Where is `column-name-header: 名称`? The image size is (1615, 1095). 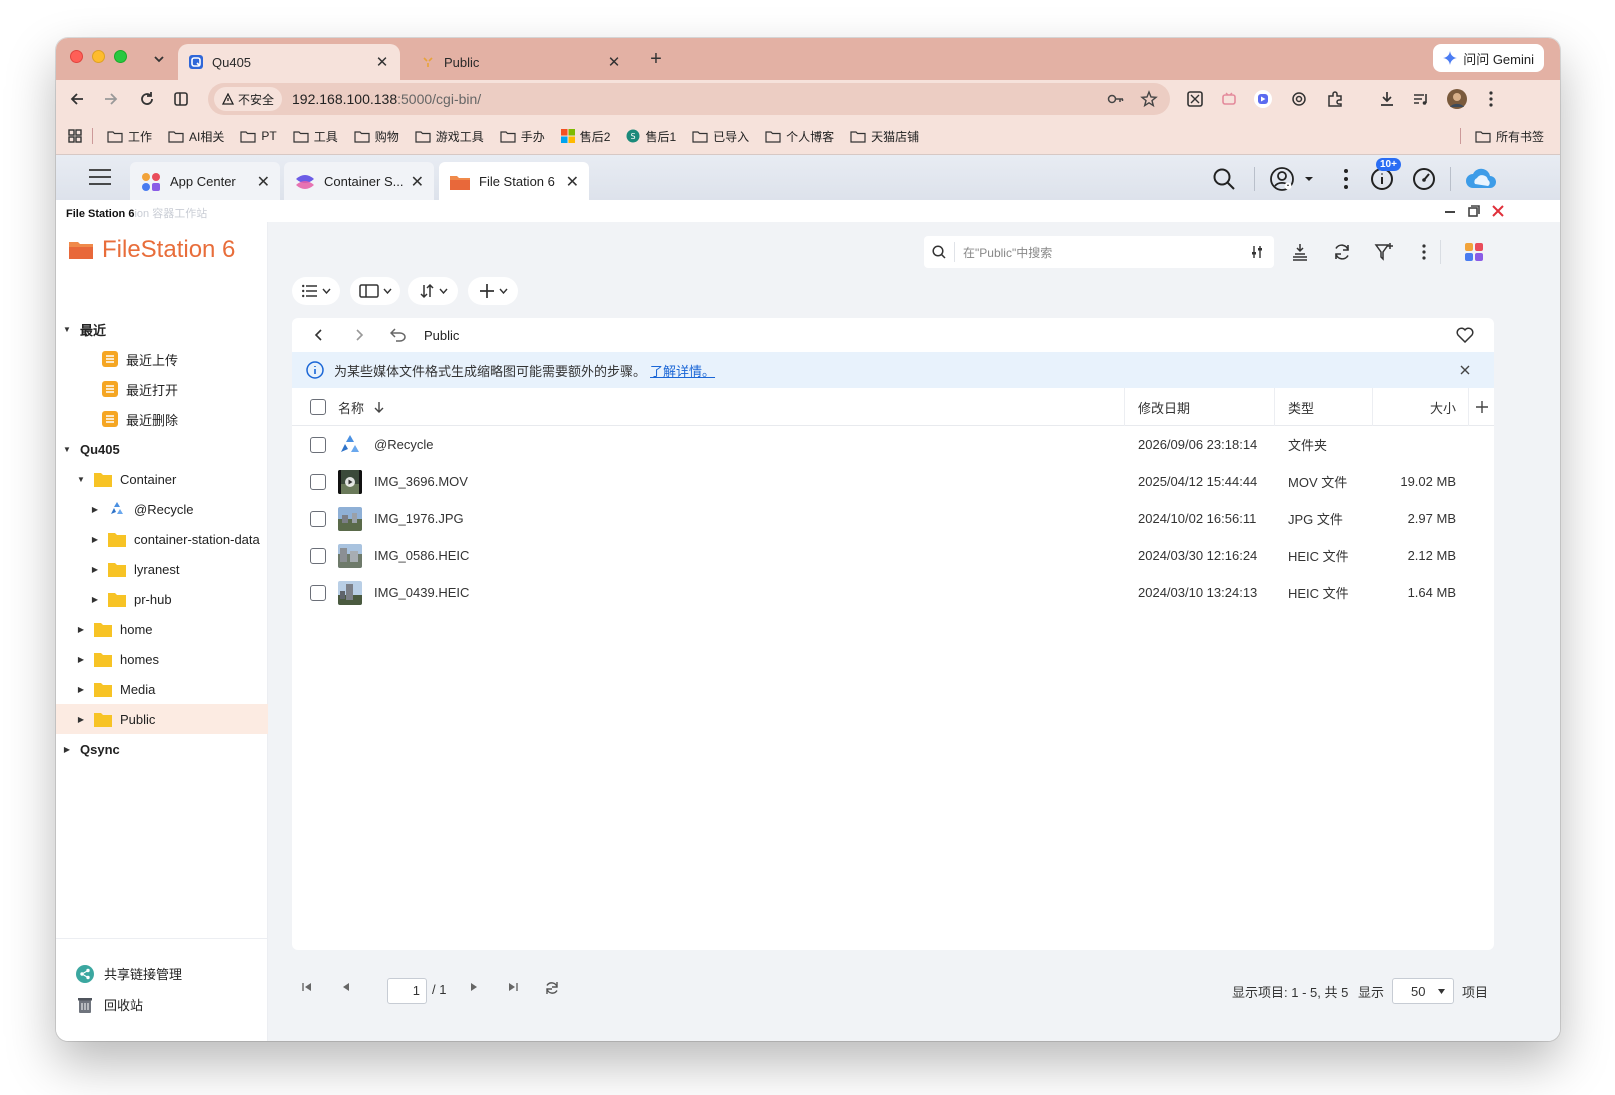
column-name-header: 名称 is located at coordinates (361, 407).